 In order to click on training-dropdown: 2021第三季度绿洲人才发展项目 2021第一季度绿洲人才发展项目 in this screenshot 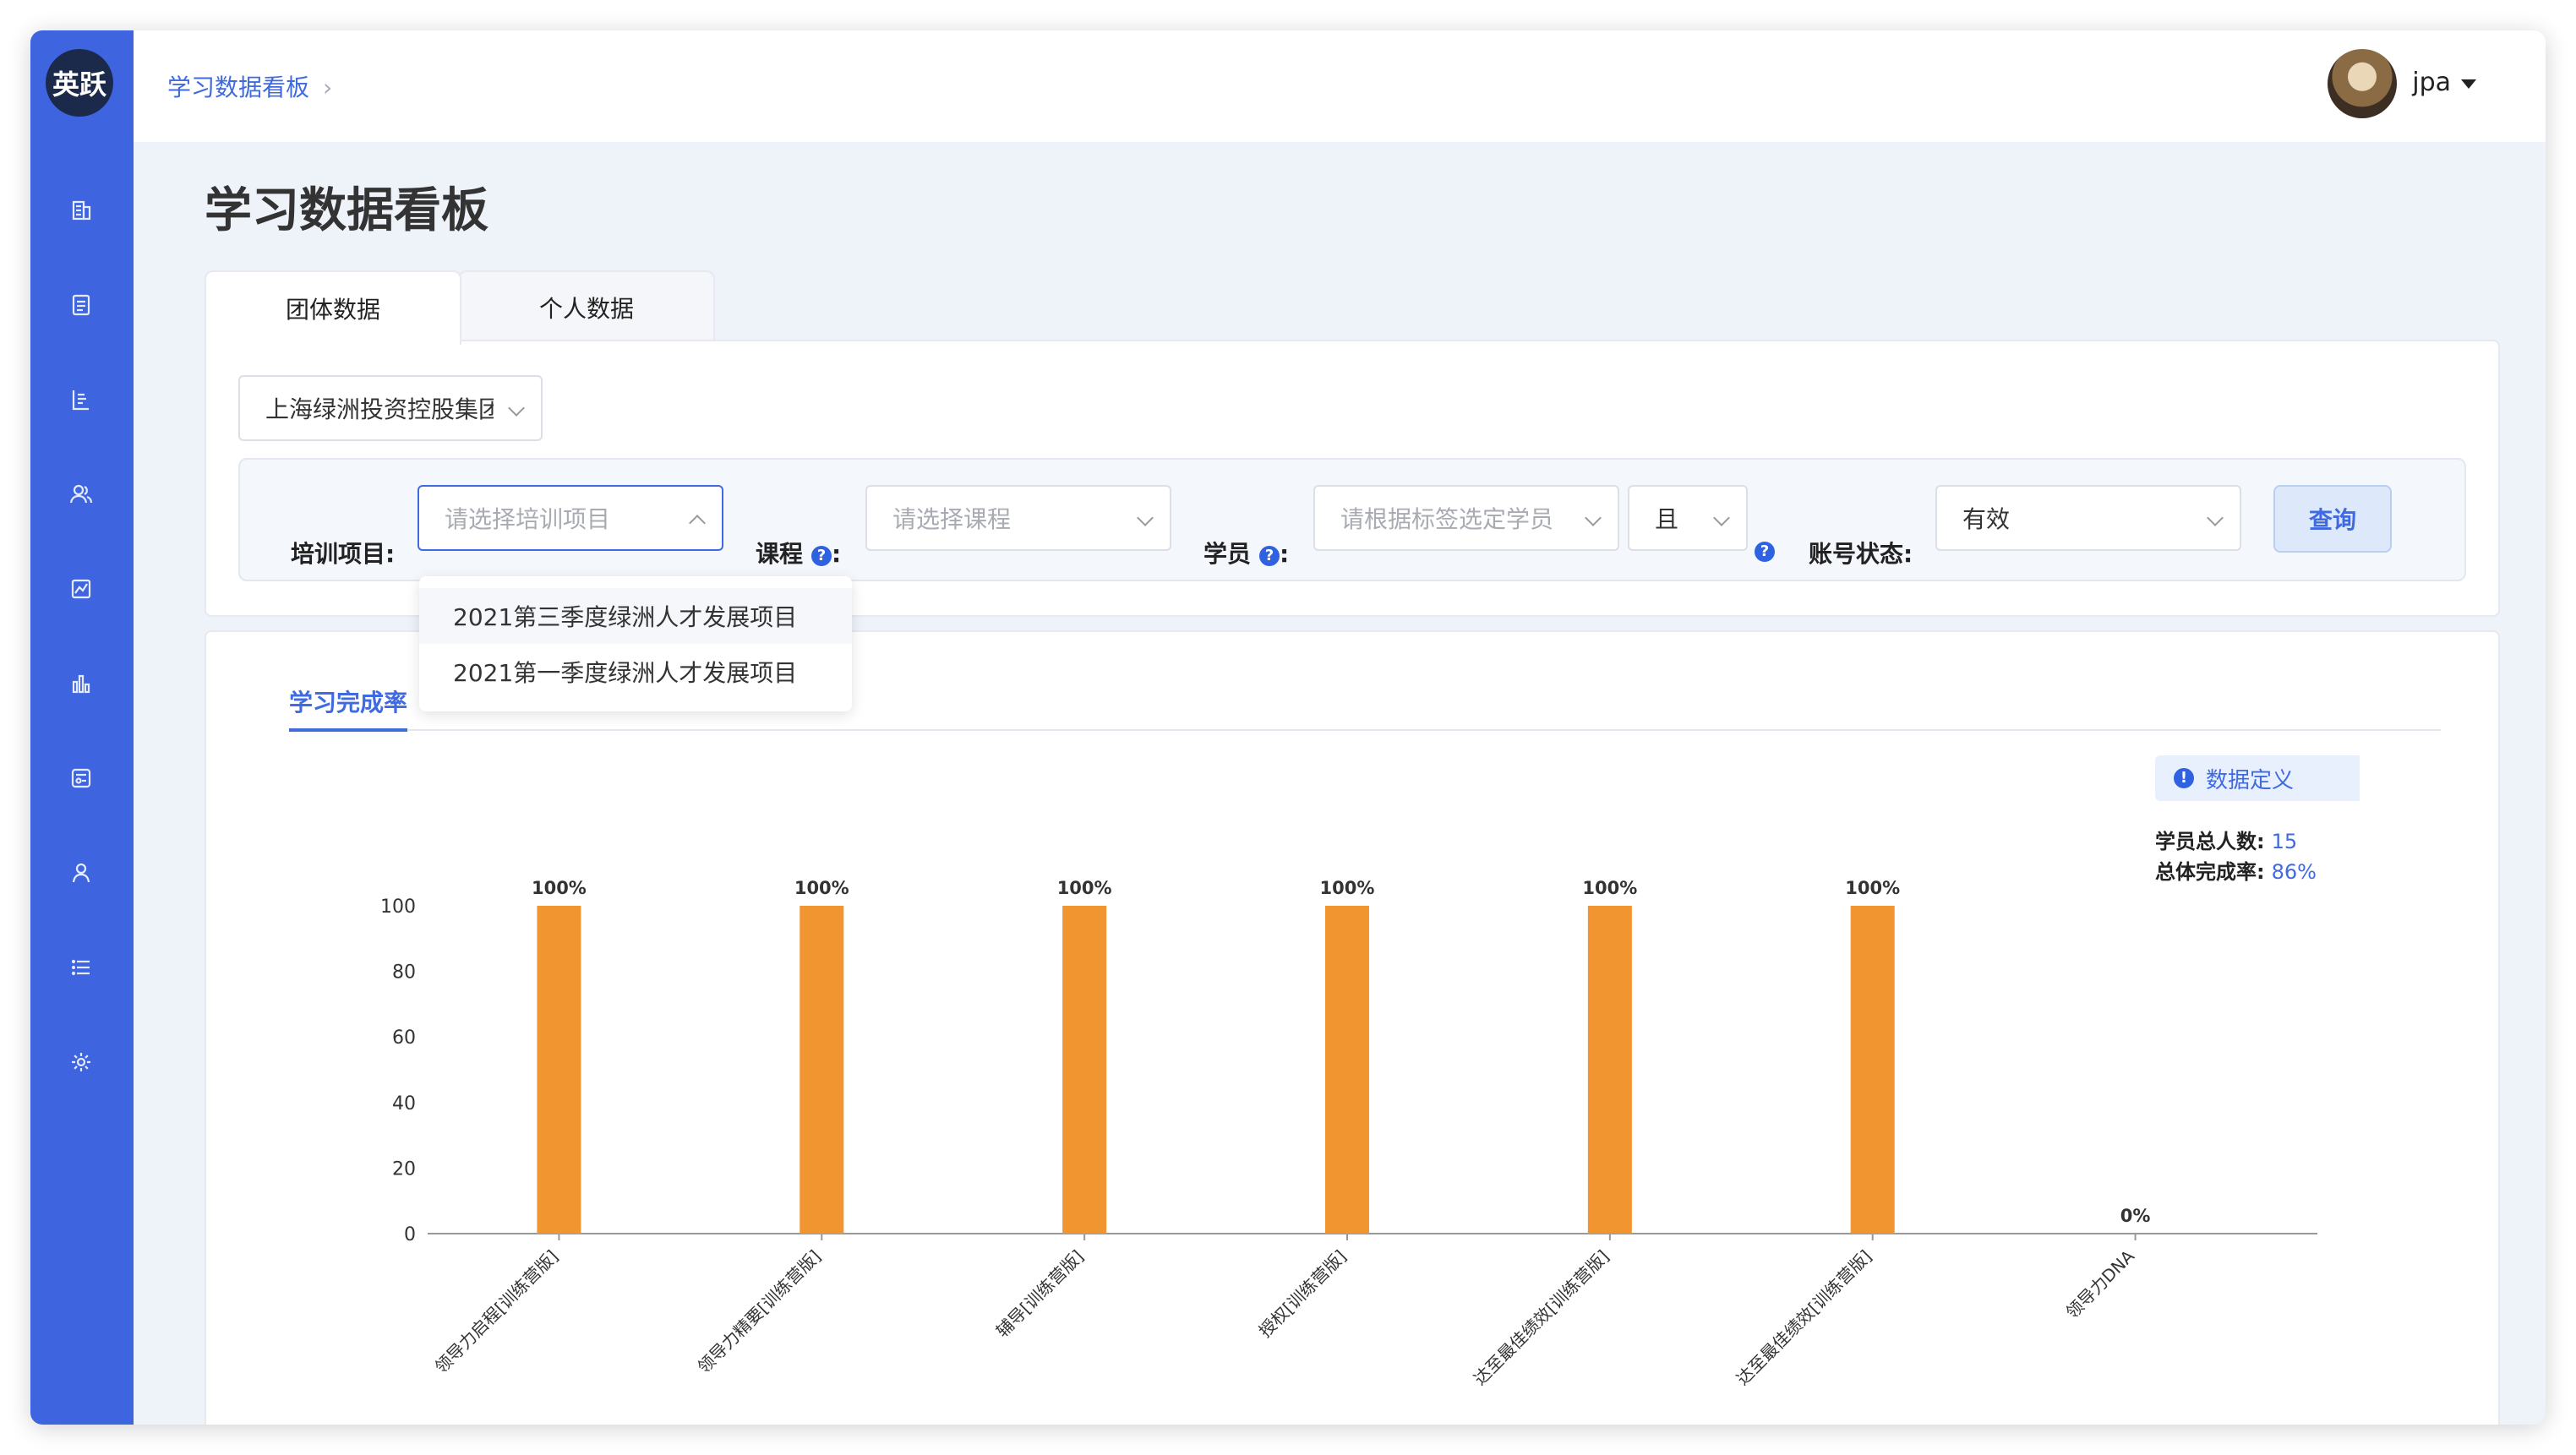, I will do `click(635, 644)`.